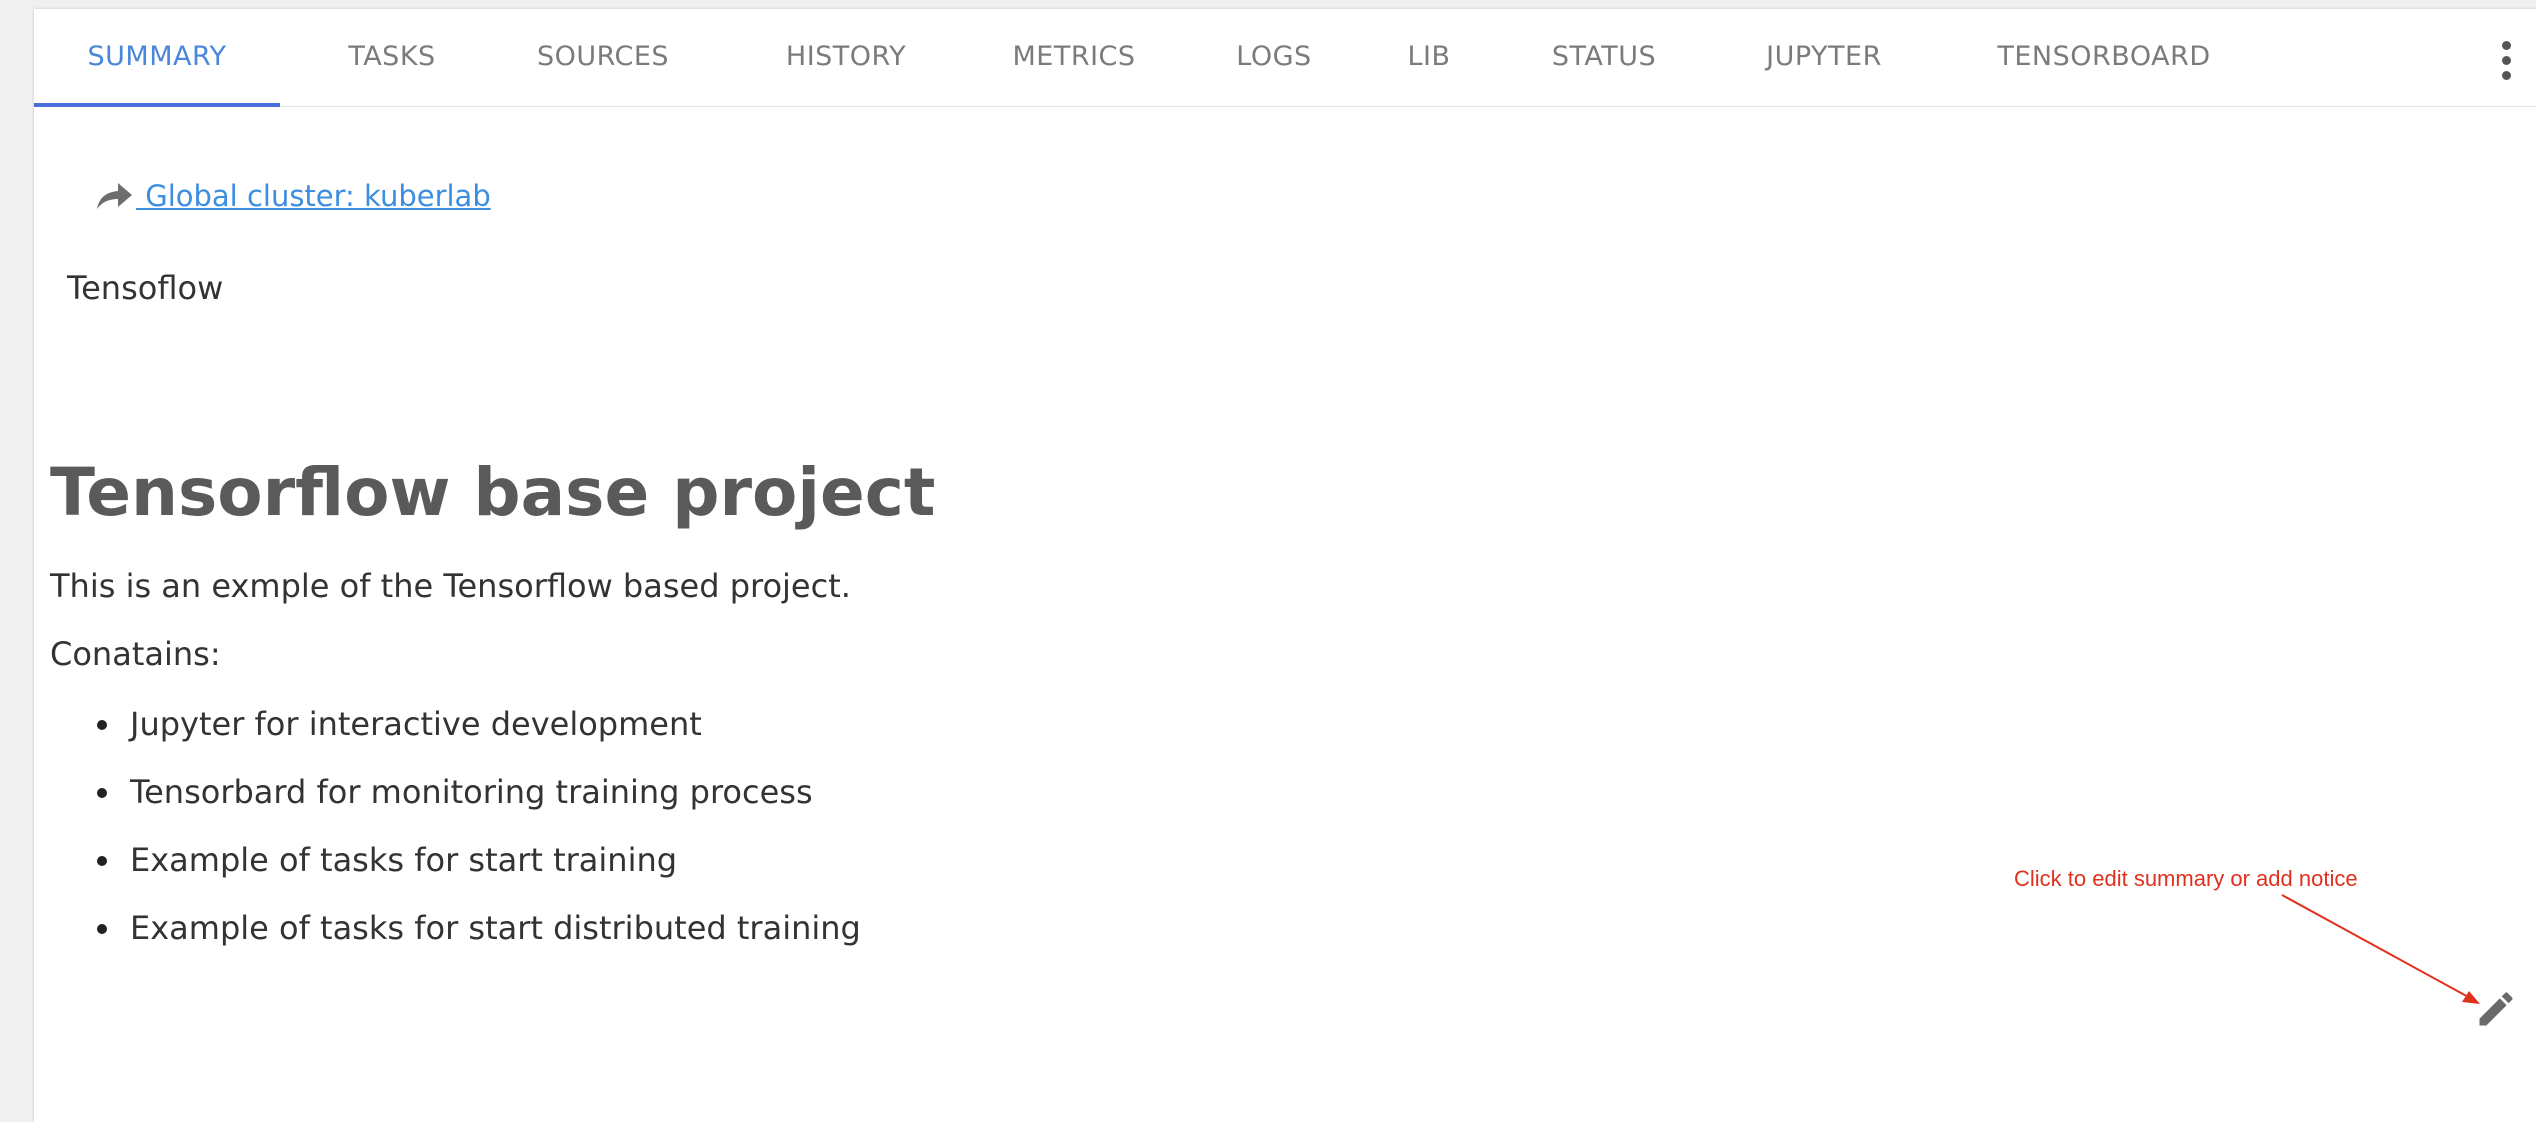 This screenshot has height=1122, width=2536. I want to click on tab-logs: LOGS, so click(1274, 57).